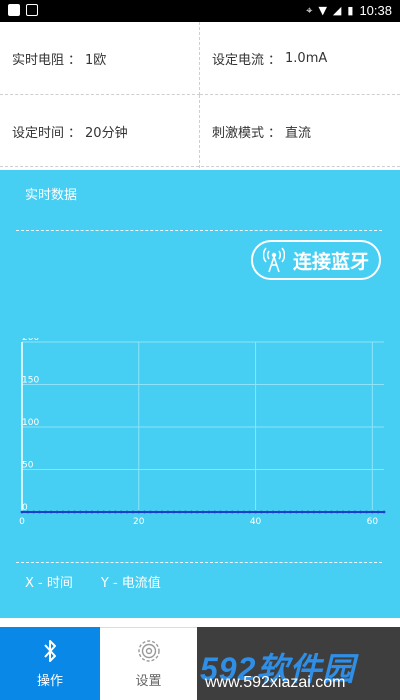 Image resolution: width=400 pixels, height=700 pixels. Describe the element at coordinates (275, 682) in the screenshot. I see `watermark-url: www.592xiazai.com` at that location.